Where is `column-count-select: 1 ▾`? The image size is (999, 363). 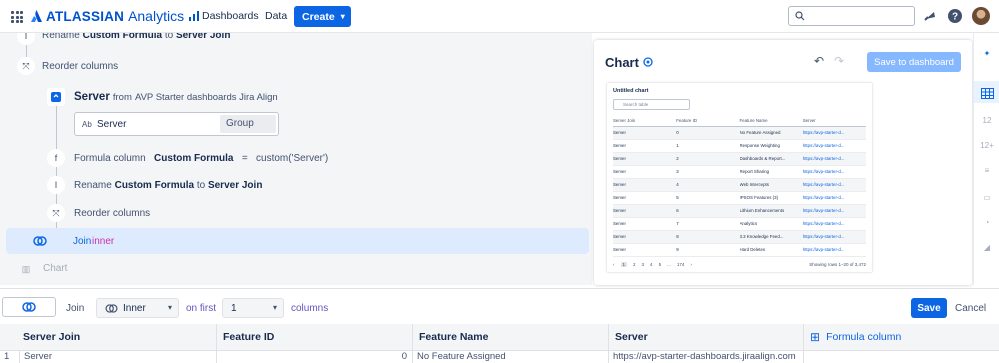 column-count-select: 1 ▾ is located at coordinates (253, 308).